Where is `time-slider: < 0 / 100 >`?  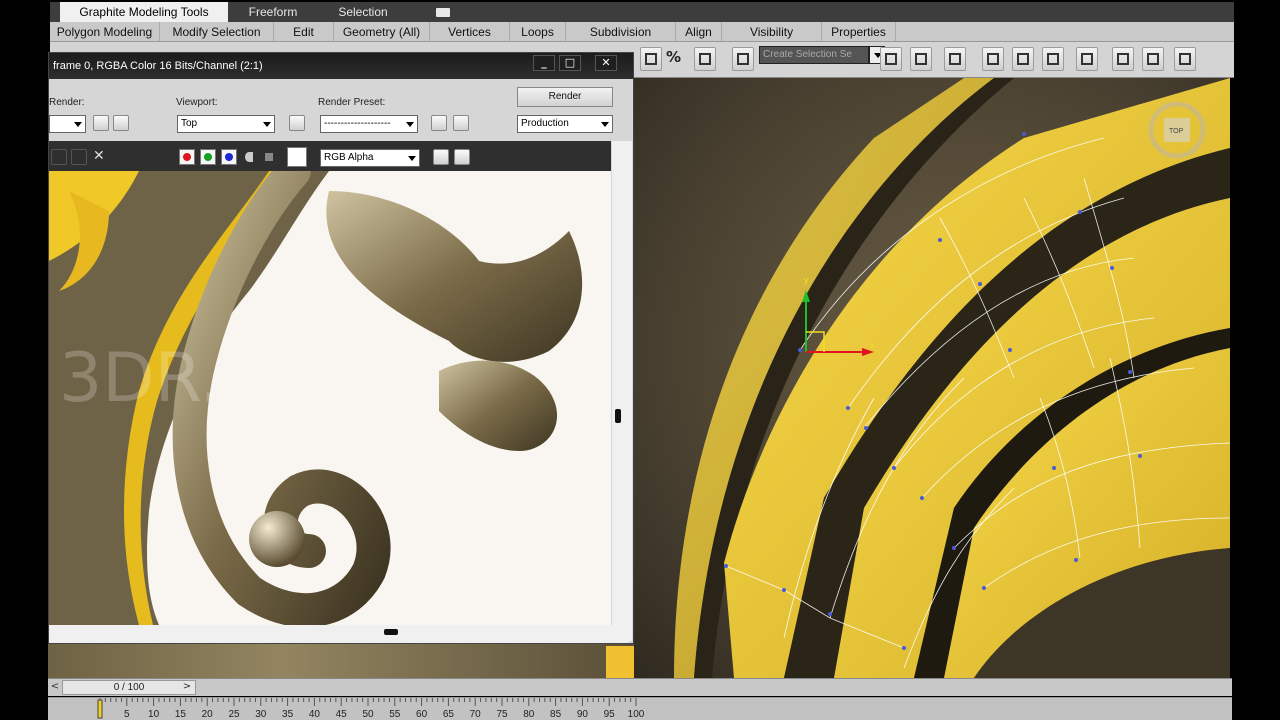 time-slider: < 0 / 100 > is located at coordinates (640, 687).